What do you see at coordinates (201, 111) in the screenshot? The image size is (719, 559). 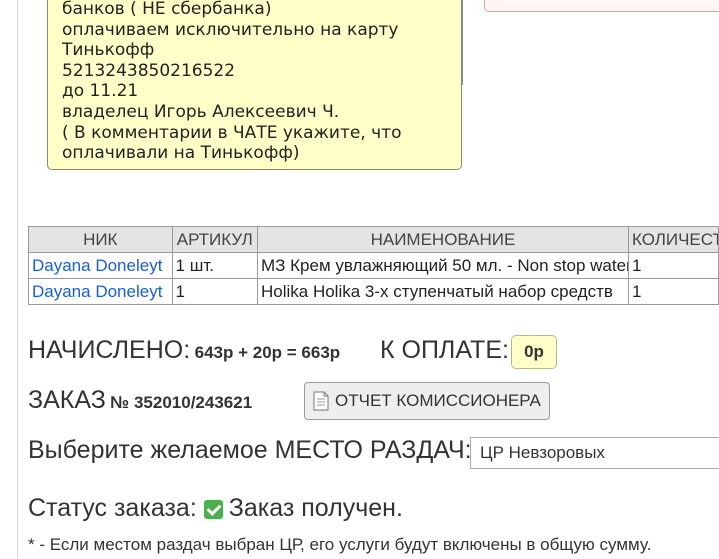 I see `note-line: владелец Игорь Алексеевич Ч.` at bounding box center [201, 111].